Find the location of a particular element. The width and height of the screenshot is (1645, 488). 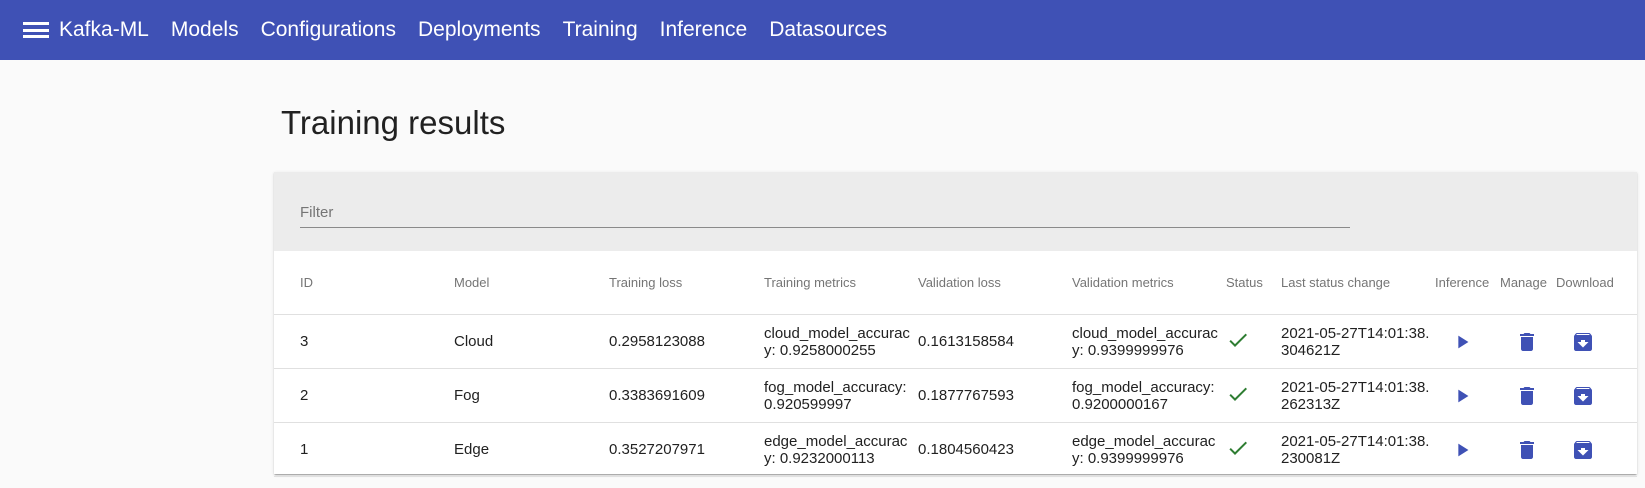

cell-last-status-change: 2021-05-27T14:01:38.230081Z is located at coordinates (1355, 449).